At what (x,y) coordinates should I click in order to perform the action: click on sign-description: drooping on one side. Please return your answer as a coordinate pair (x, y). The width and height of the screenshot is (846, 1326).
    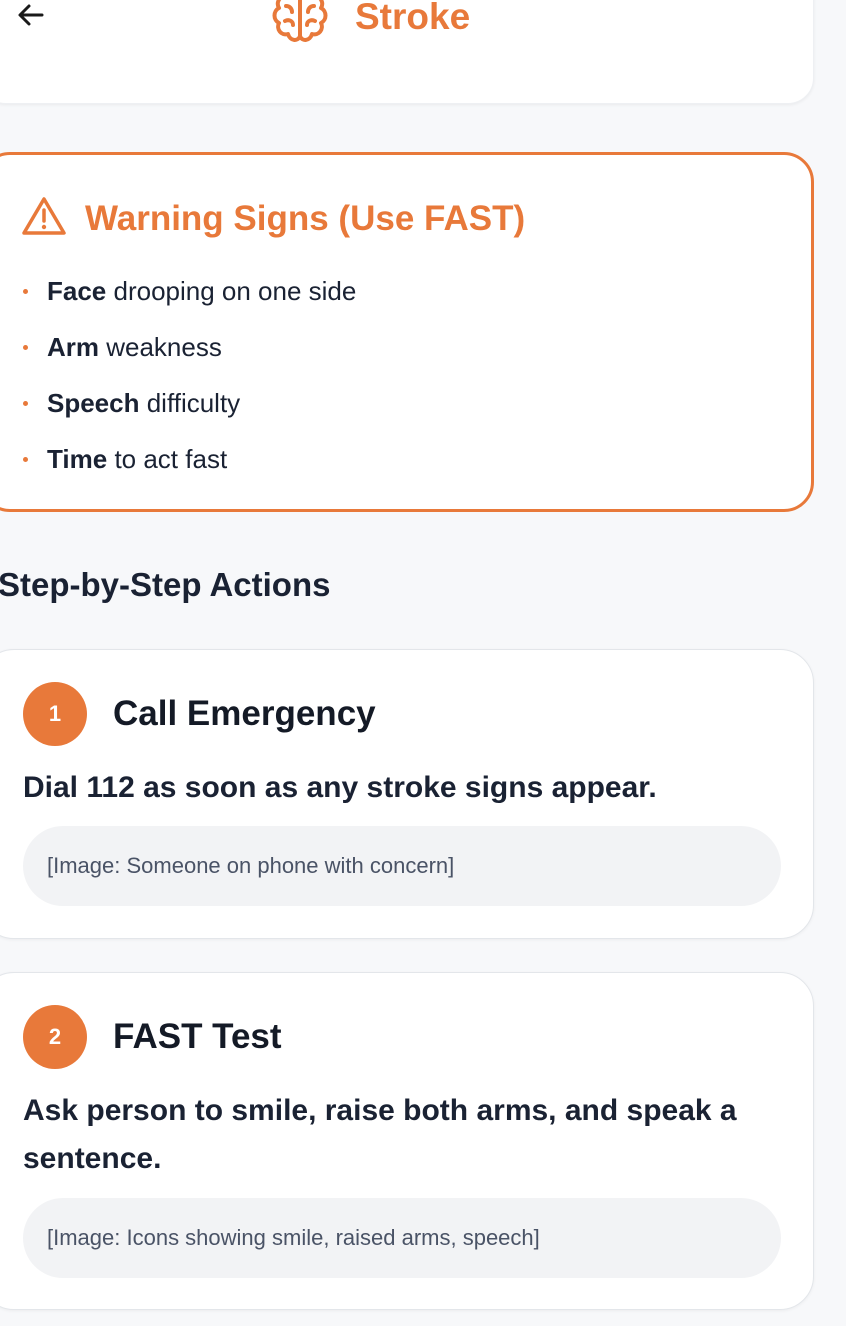
    Looking at the image, I should click on (231, 291).